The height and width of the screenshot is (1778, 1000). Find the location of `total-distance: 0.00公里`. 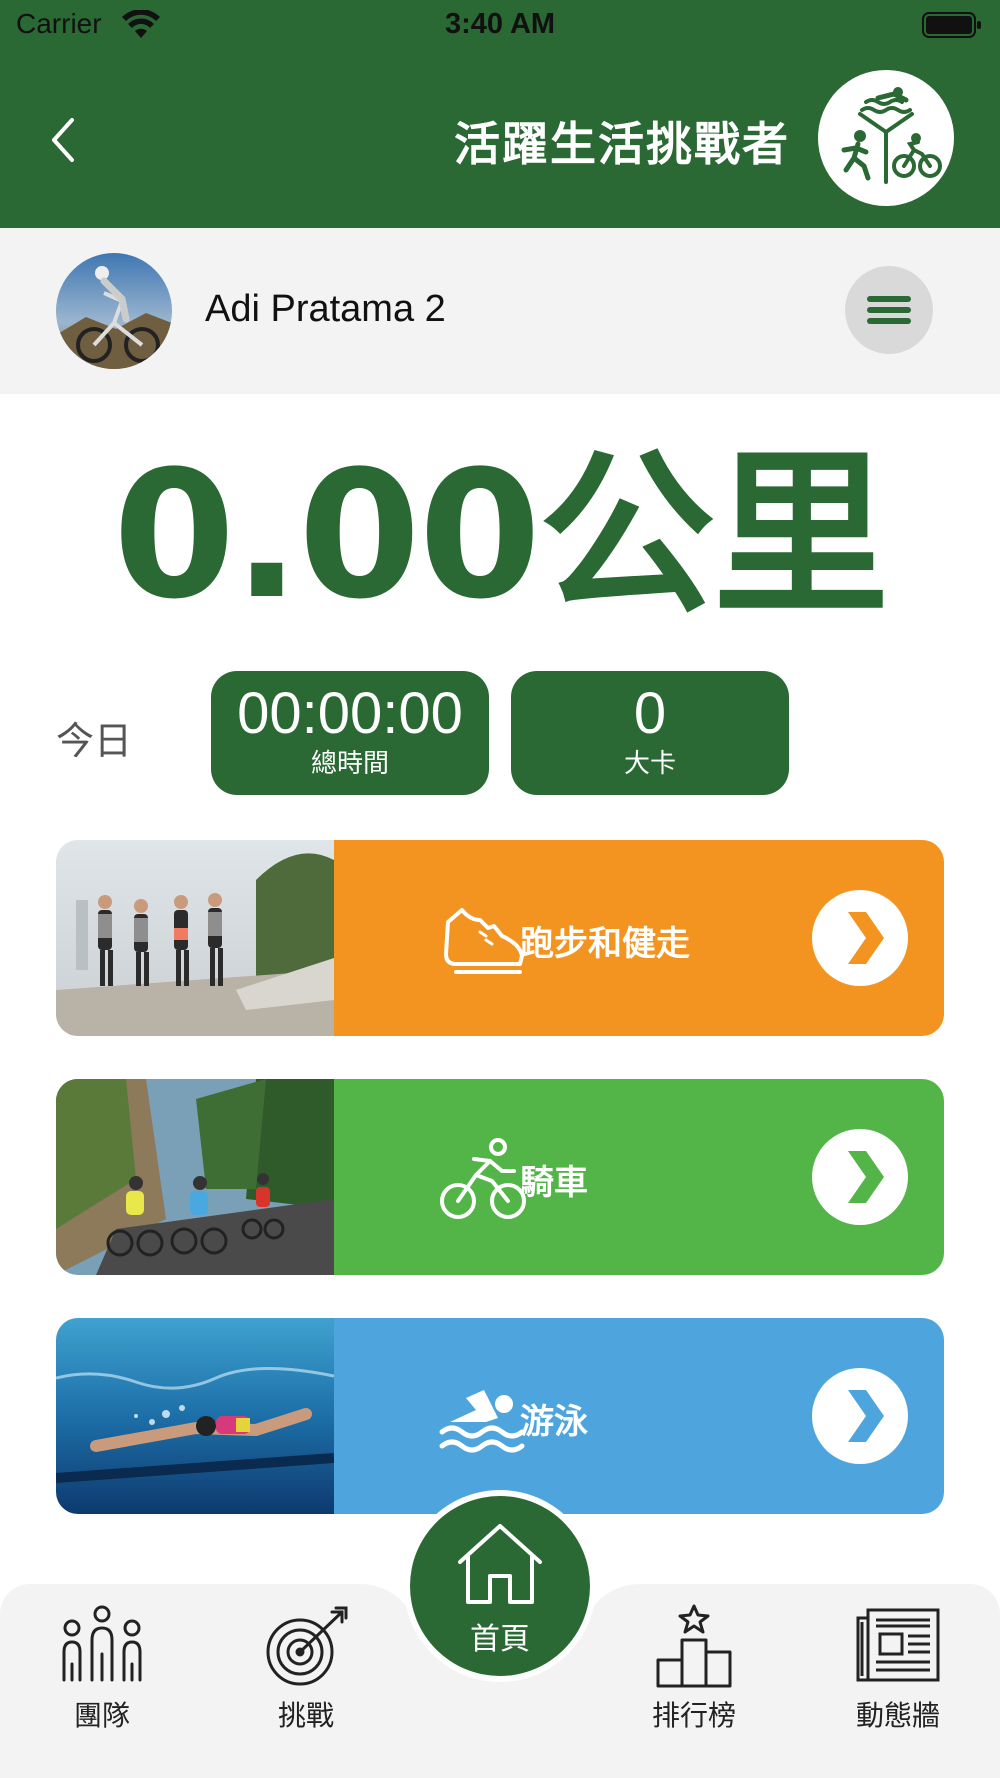

total-distance: 0.00公里 is located at coordinates (500, 536).